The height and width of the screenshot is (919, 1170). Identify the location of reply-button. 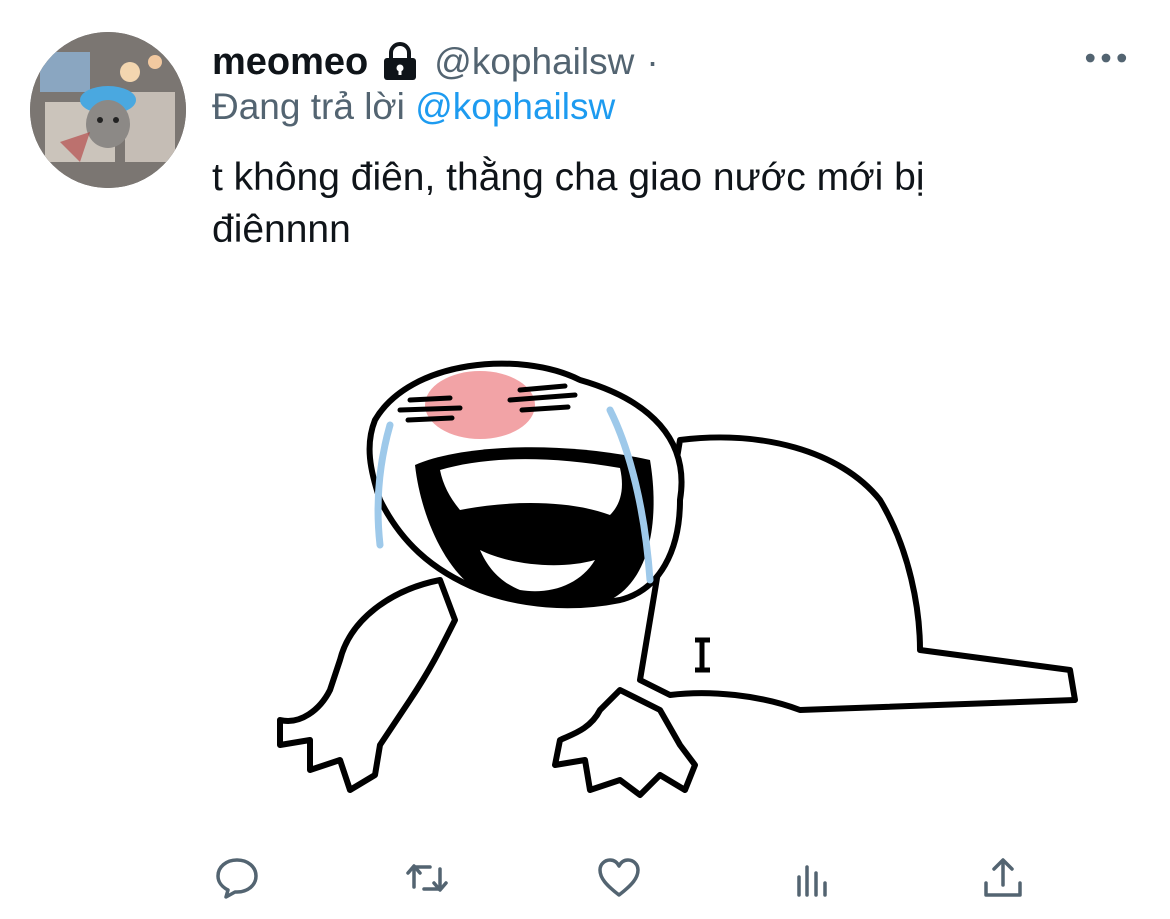
(237, 880).